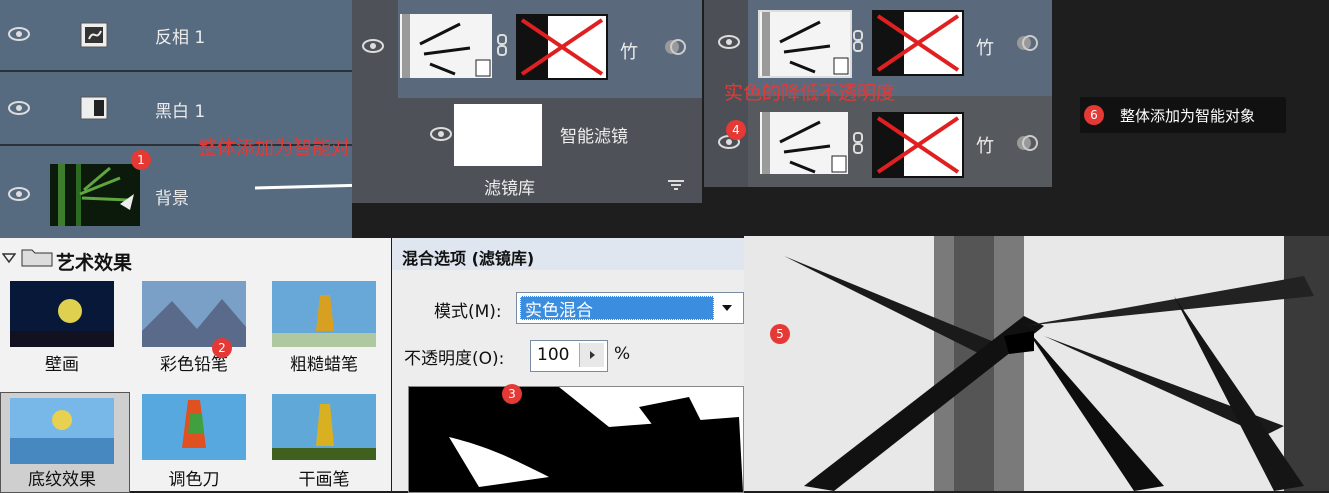 The height and width of the screenshot is (493, 1329). Describe the element at coordinates (780, 334) in the screenshot. I see `step-badge: 5` at that location.